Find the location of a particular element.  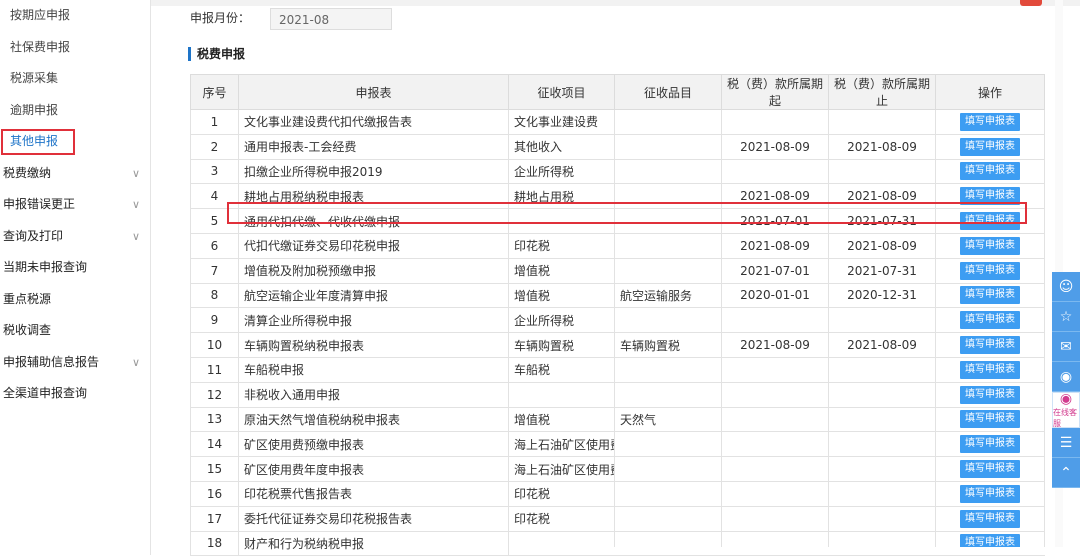

weibo-icon: ◉ is located at coordinates (1066, 377).